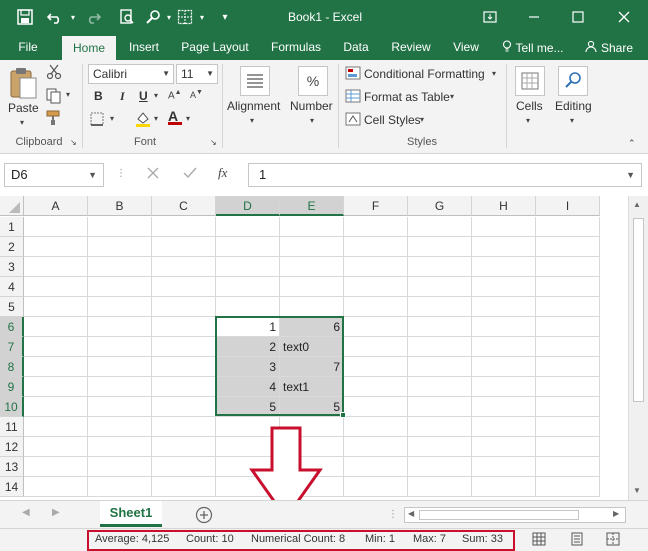 The image size is (648, 551). What do you see at coordinates (311, 106) in the screenshot?
I see `number-label: Number` at bounding box center [311, 106].